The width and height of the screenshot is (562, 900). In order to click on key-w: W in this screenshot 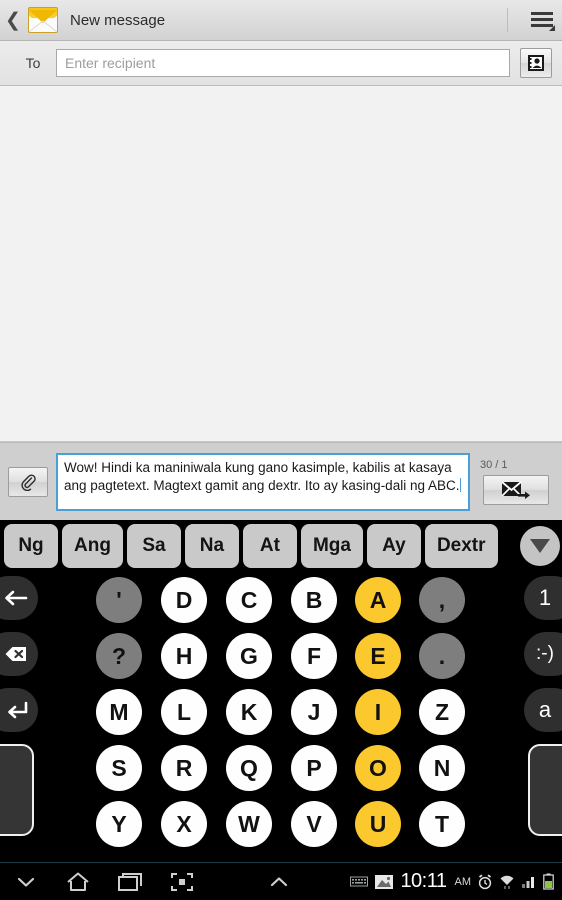, I will do `click(249, 824)`.